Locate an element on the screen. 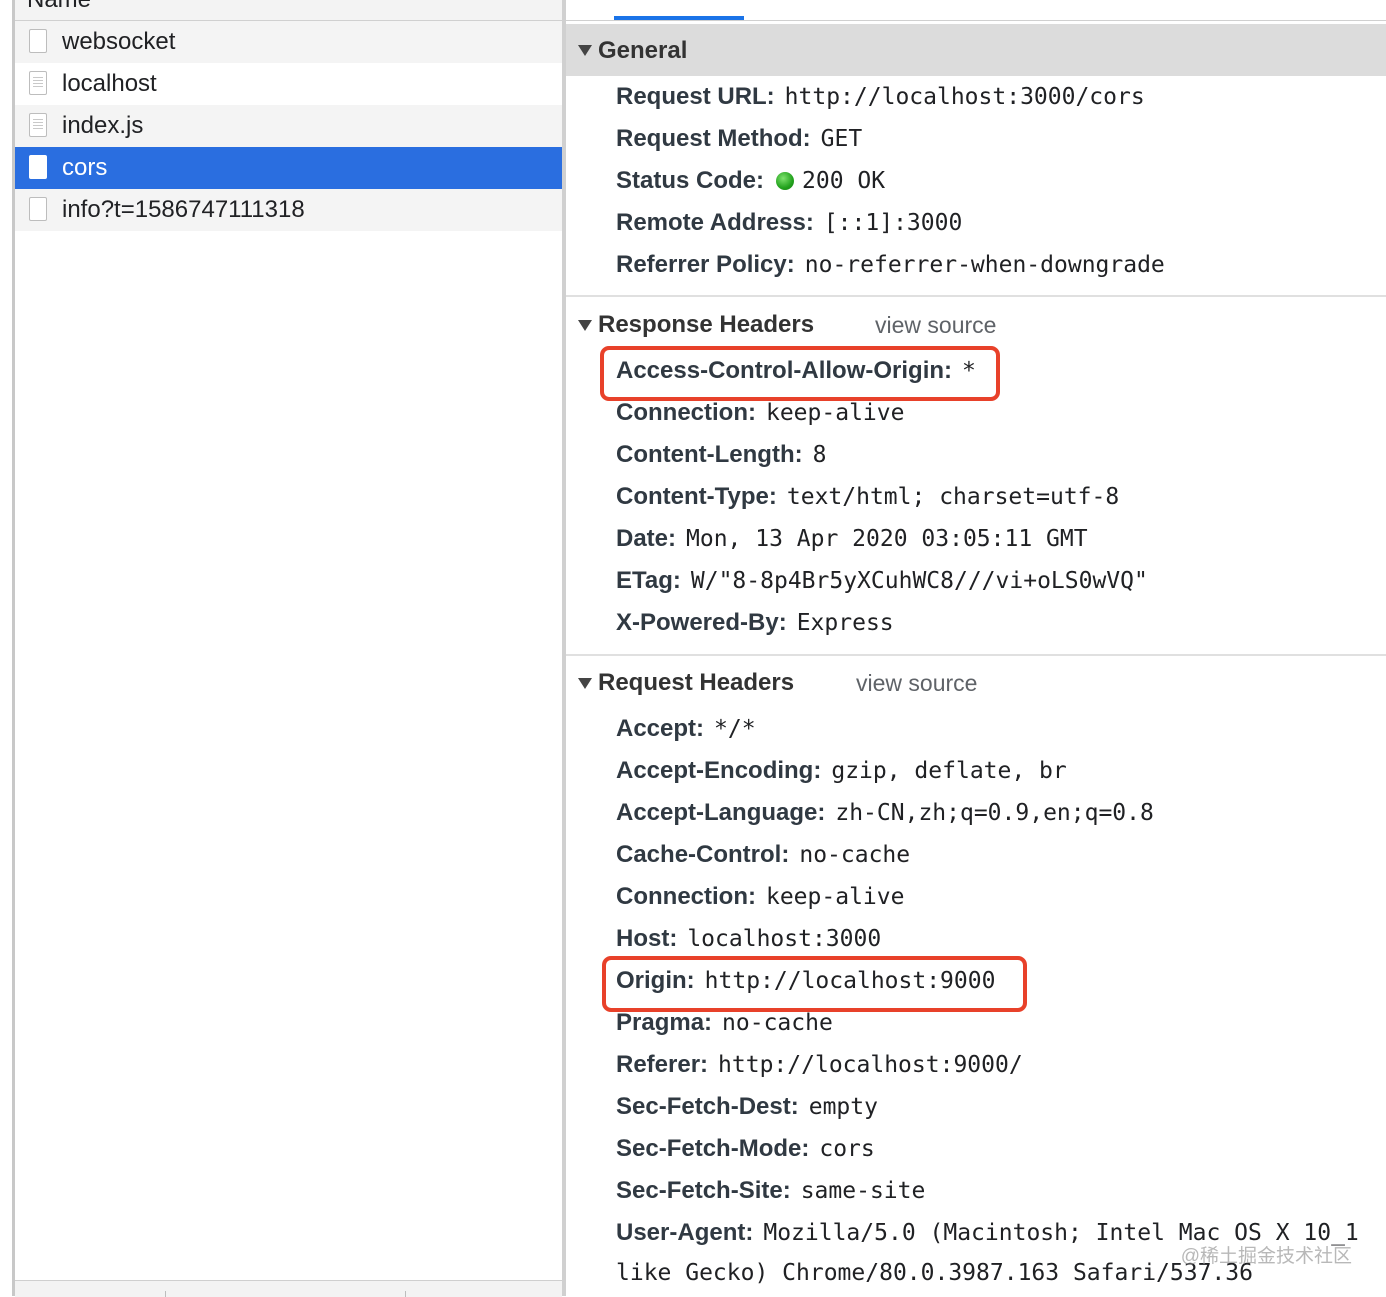 The height and width of the screenshot is (1297, 1386). general-row: Request Method: GET is located at coordinates (739, 139).